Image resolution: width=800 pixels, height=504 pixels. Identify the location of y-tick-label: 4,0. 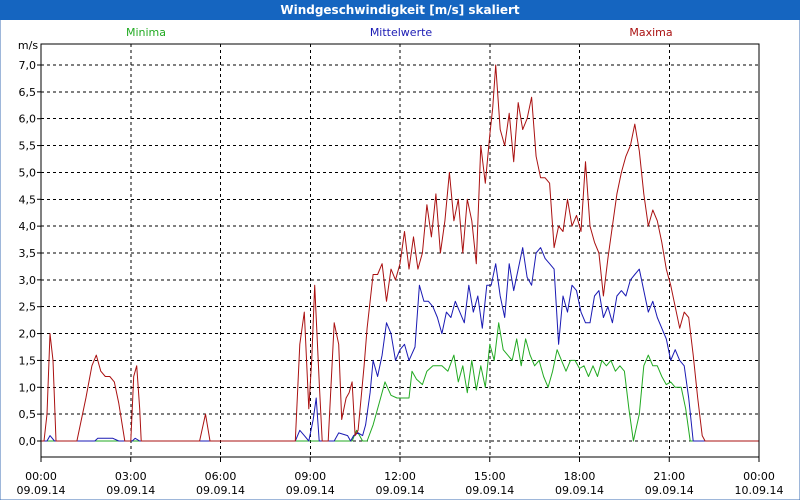
(28, 226).